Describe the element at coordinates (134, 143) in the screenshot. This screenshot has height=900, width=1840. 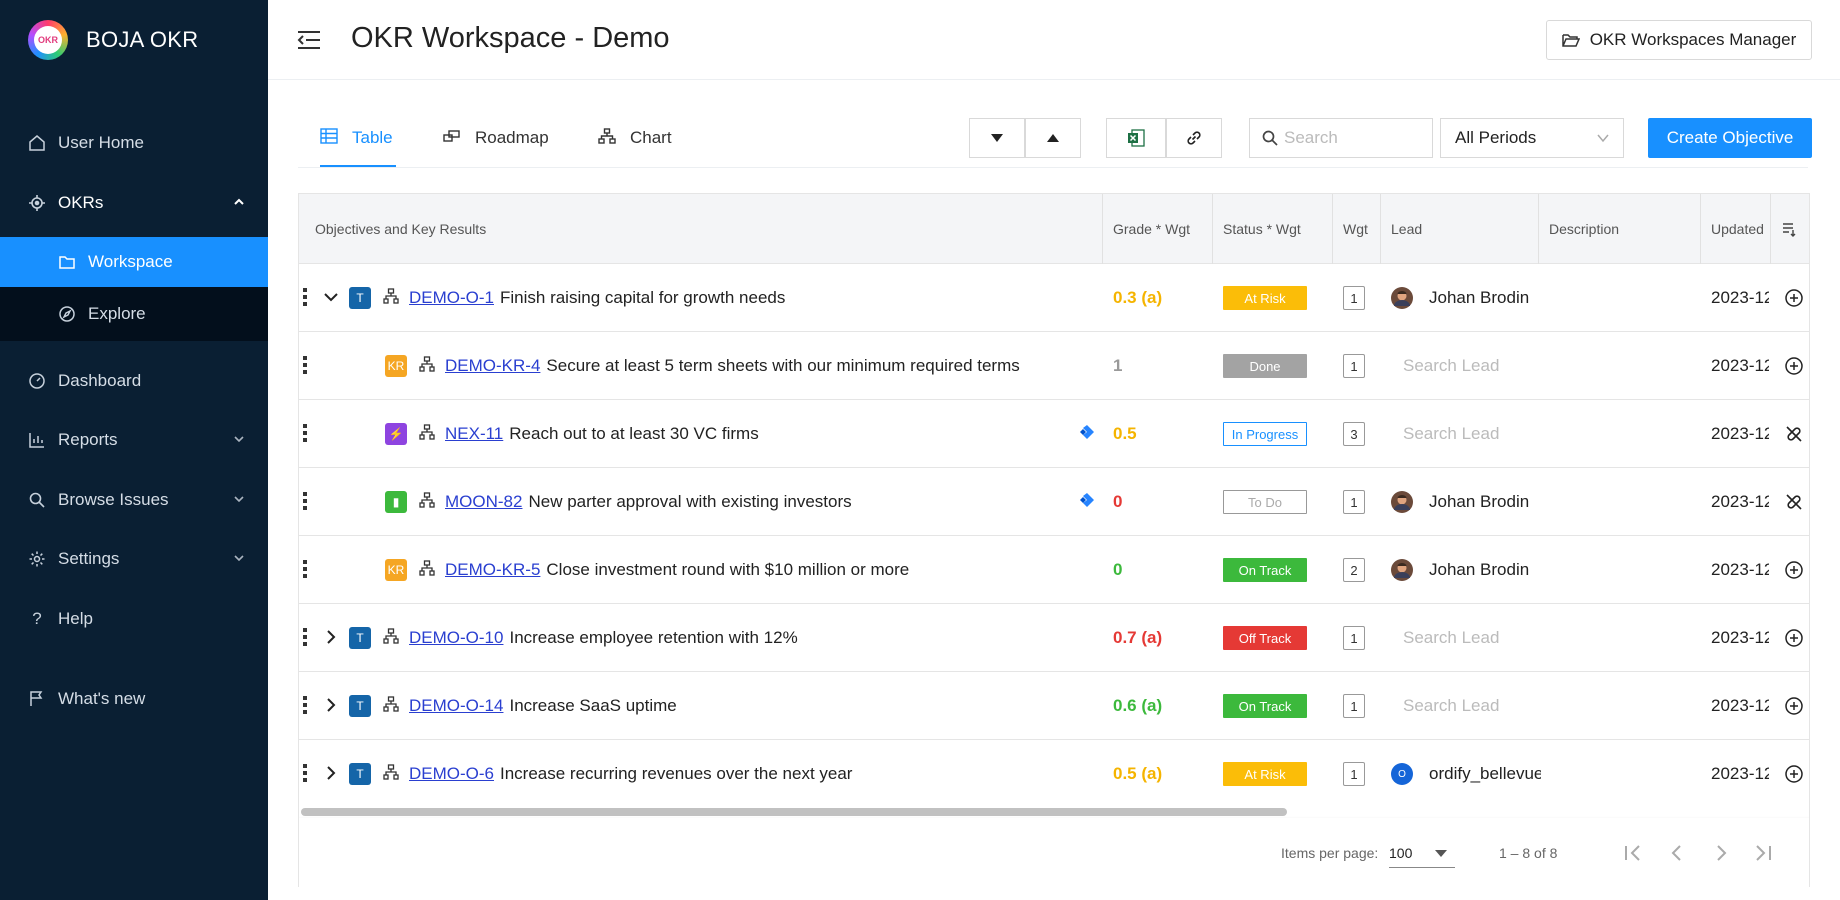
I see `sidebar-item-user-home: User Home` at that location.